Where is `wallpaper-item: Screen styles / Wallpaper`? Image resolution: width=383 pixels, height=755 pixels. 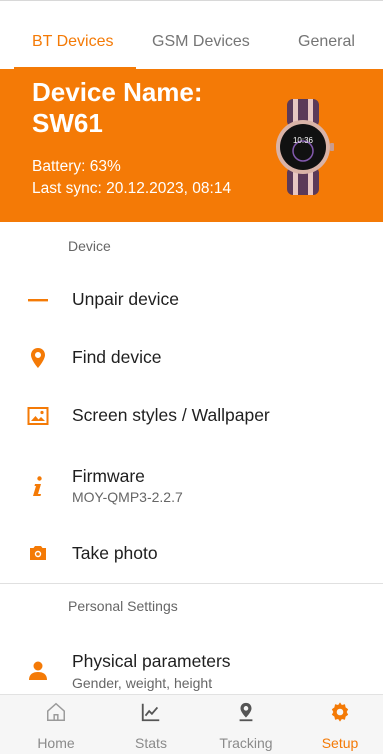
wallpaper-item: Screen styles / Wallpaper is located at coordinates (191, 416).